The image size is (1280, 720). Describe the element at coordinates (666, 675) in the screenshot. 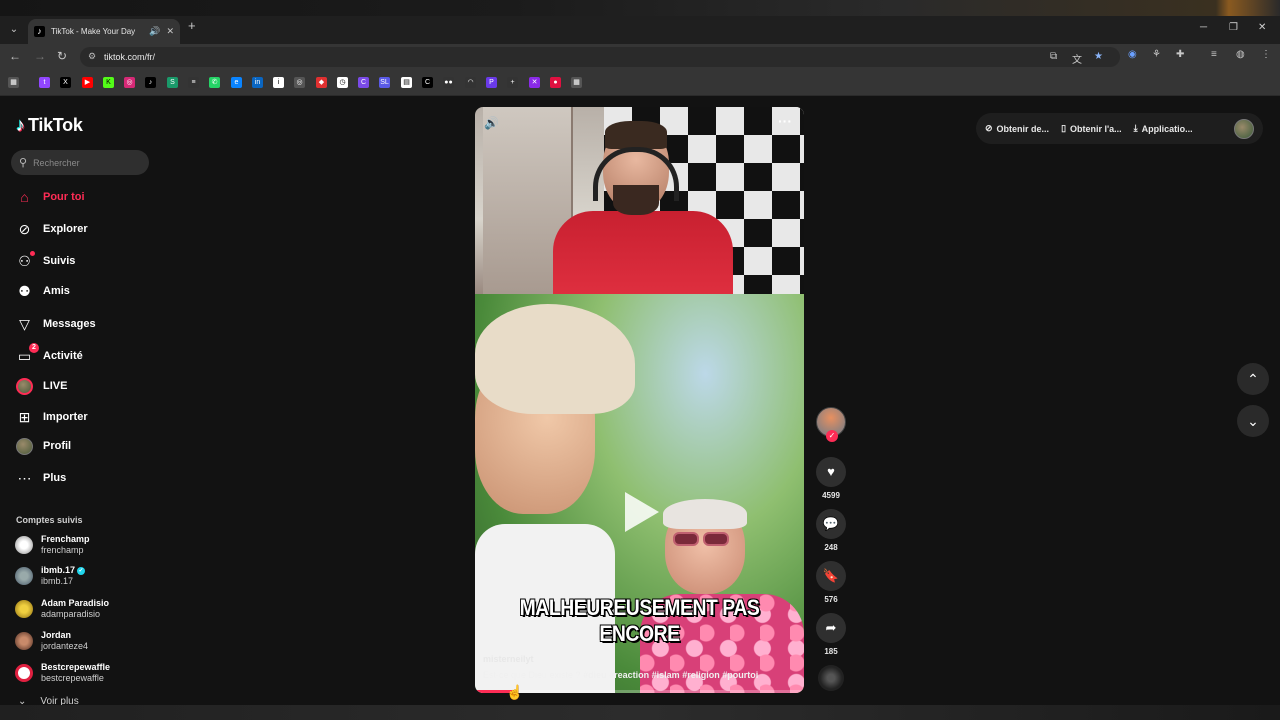

I see `hashtag-link: #islam` at that location.